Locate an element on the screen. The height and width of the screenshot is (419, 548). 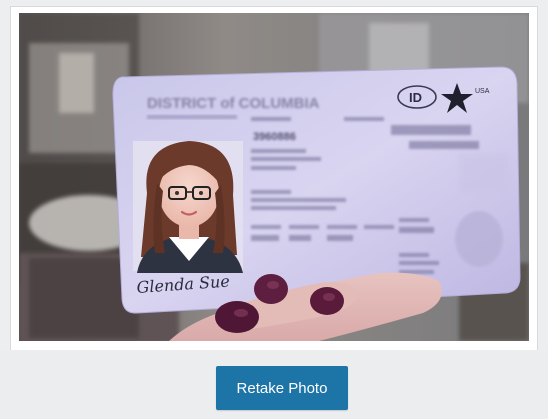
card-header-text: DISTRICT of COLUMBIA is located at coordinates (233, 103).